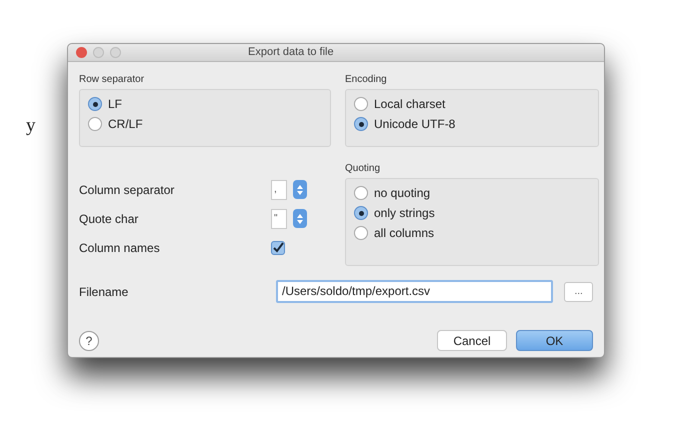 The width and height of the screenshot is (673, 445). Describe the element at coordinates (291, 52) in the screenshot. I see `window-title: Export data to file` at that location.